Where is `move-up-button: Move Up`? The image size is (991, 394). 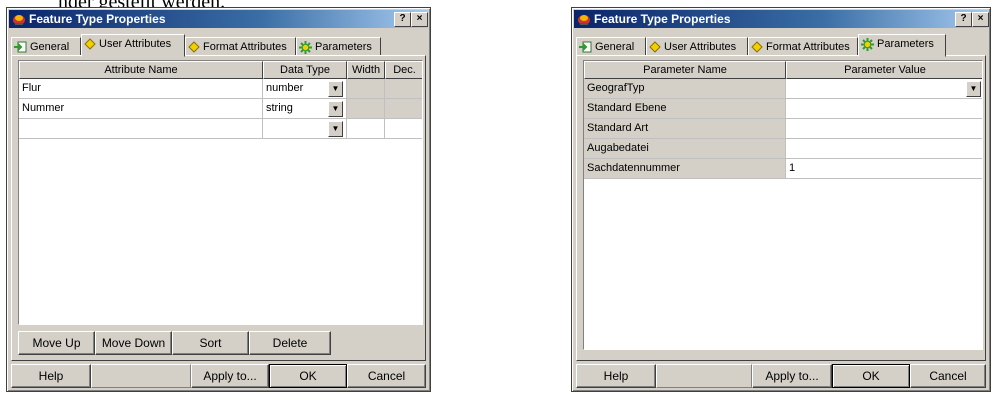 move-up-button: Move Up is located at coordinates (56, 343).